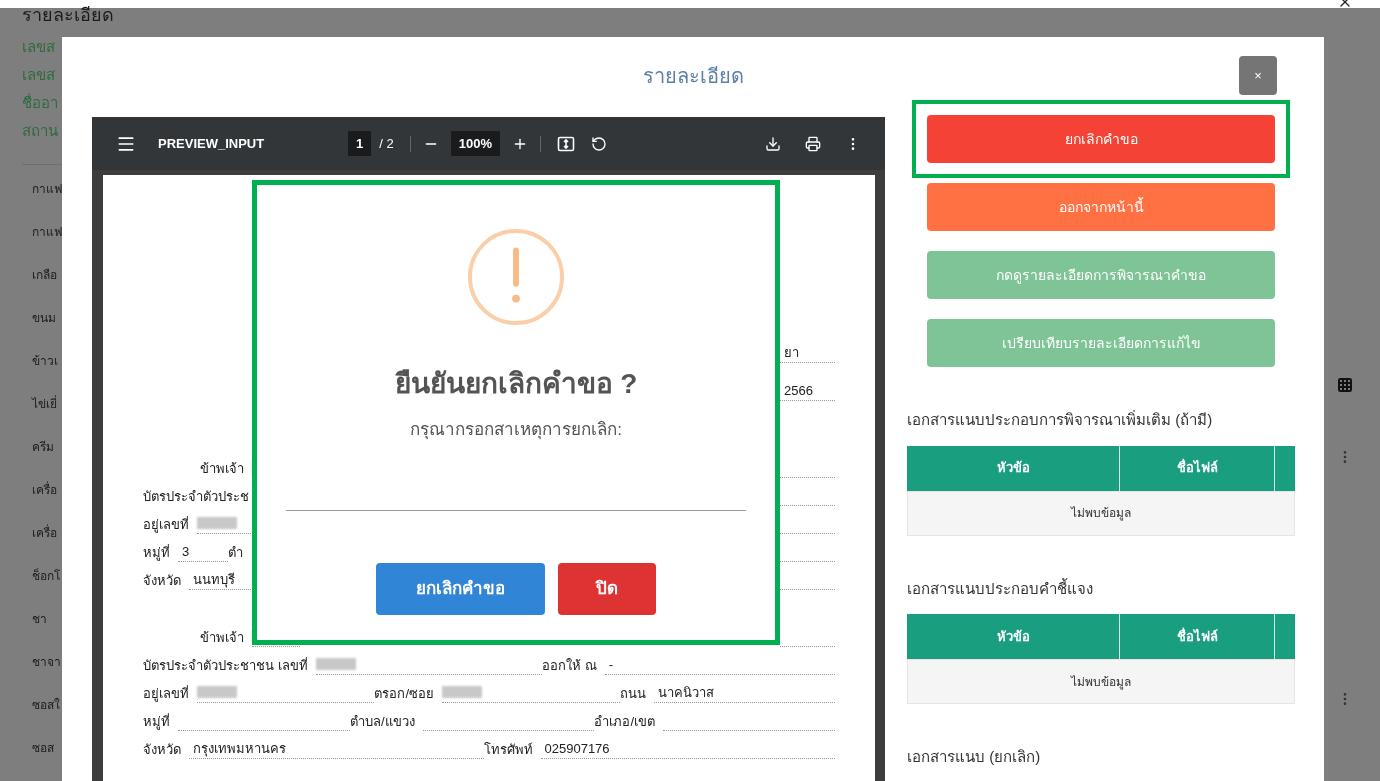  I want to click on close-button: ×, so click(1258, 75).